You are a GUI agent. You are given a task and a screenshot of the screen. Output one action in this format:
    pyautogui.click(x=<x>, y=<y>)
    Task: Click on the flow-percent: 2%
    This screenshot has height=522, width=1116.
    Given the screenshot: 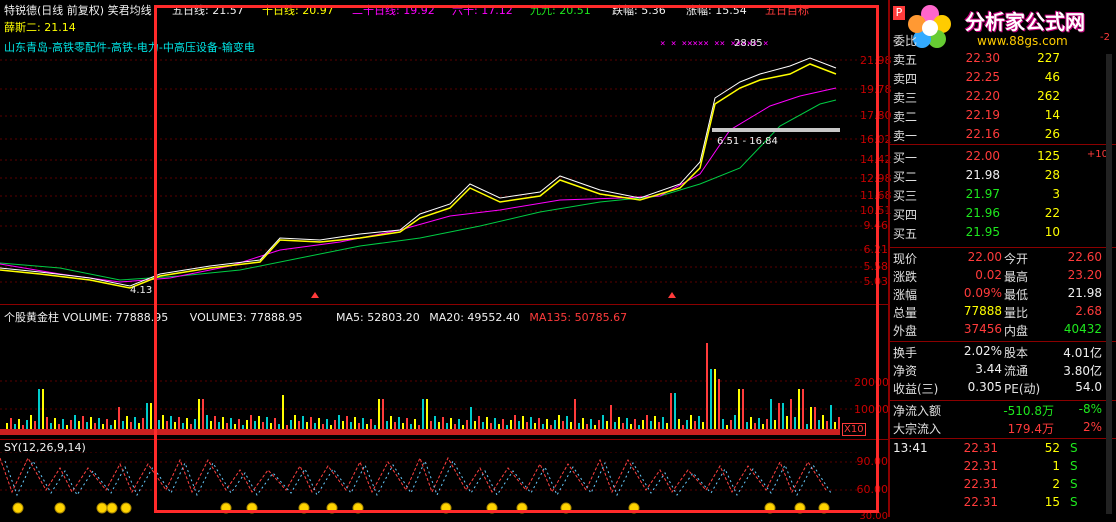 What is the action you would take?
    pyautogui.click(x=1092, y=427)
    